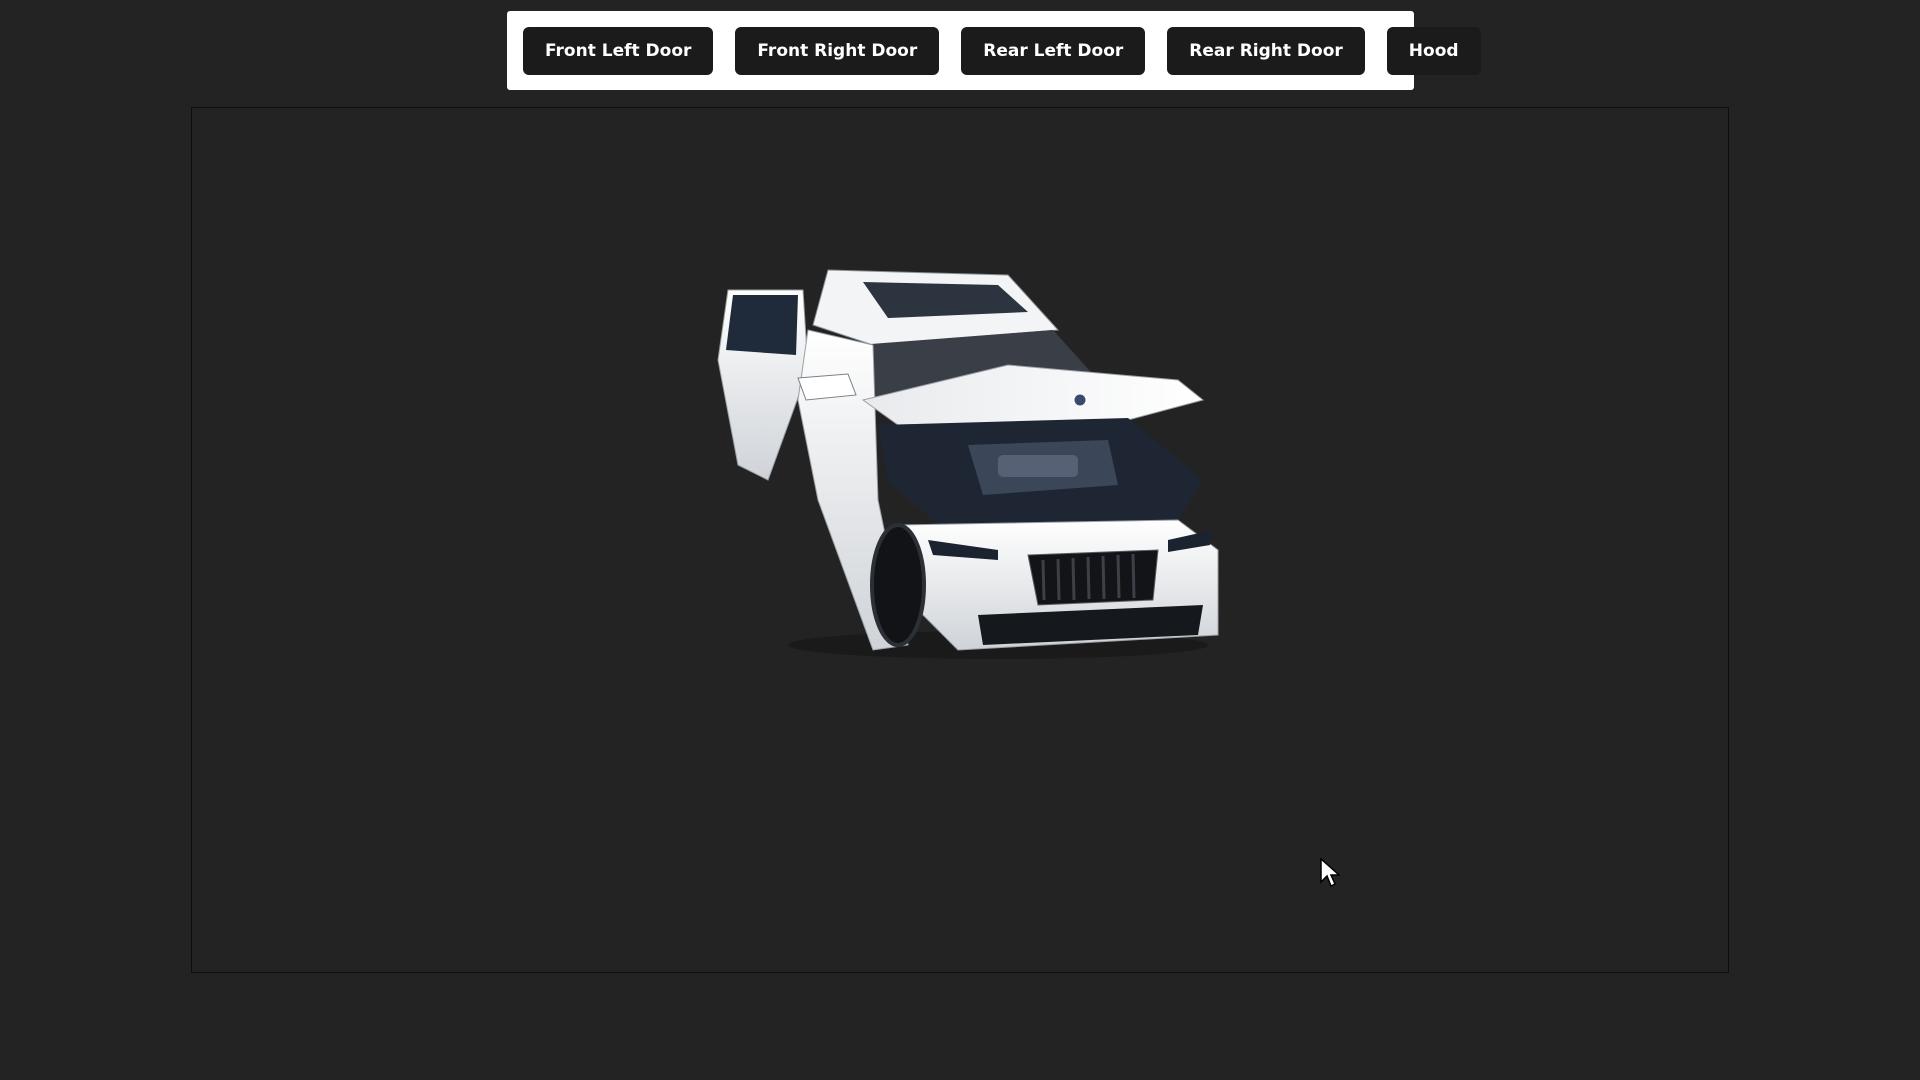  I want to click on front-left-door-button: Front Left Door, so click(618, 50).